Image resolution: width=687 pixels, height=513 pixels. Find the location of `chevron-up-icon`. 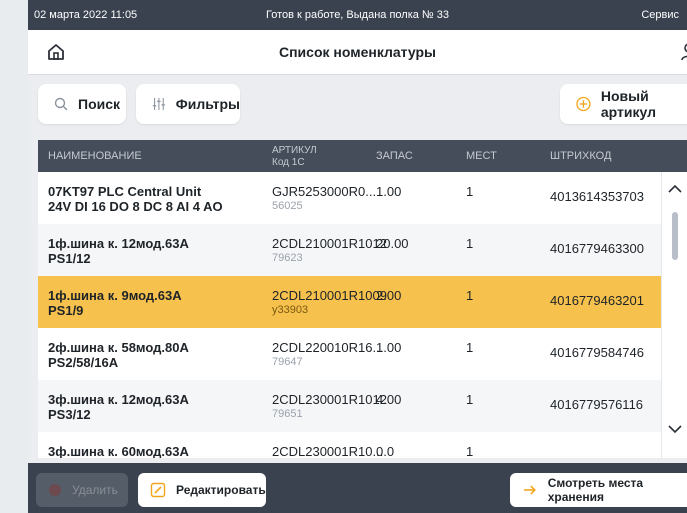

chevron-up-icon is located at coordinates (675, 189).